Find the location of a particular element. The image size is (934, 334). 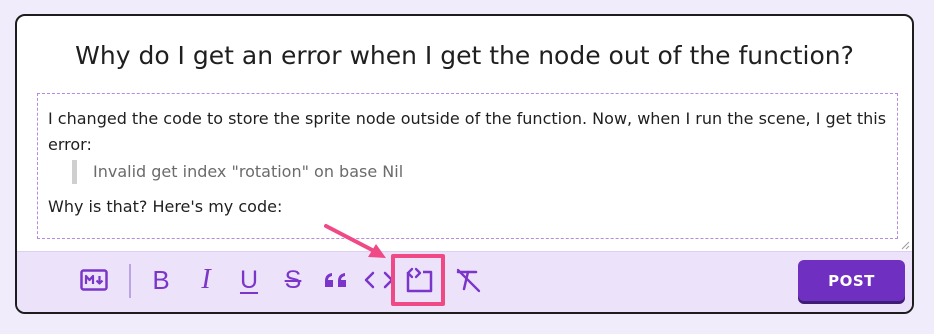

post-button: POST is located at coordinates (851, 280).